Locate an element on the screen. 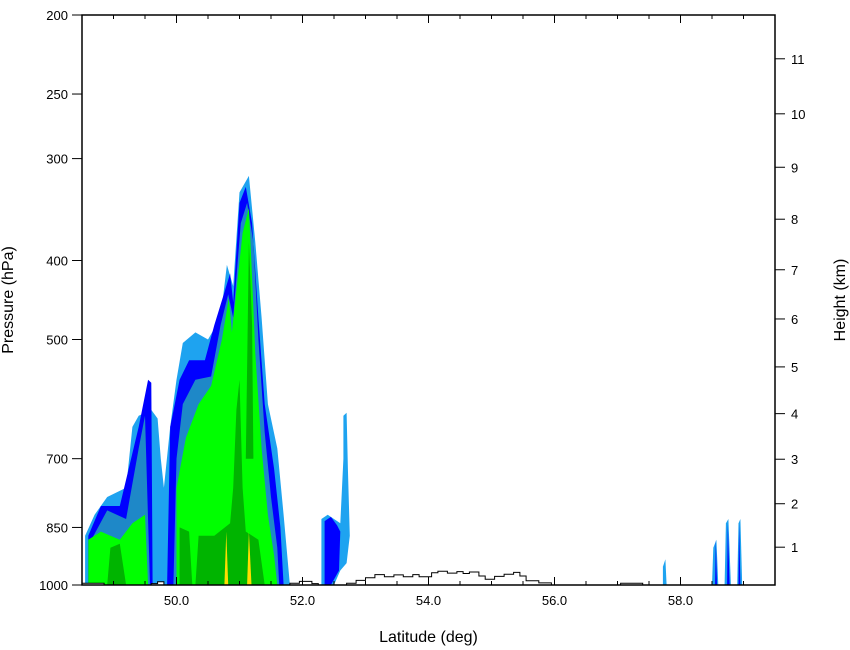  y2-tick-label: 4 is located at coordinates (794, 414).